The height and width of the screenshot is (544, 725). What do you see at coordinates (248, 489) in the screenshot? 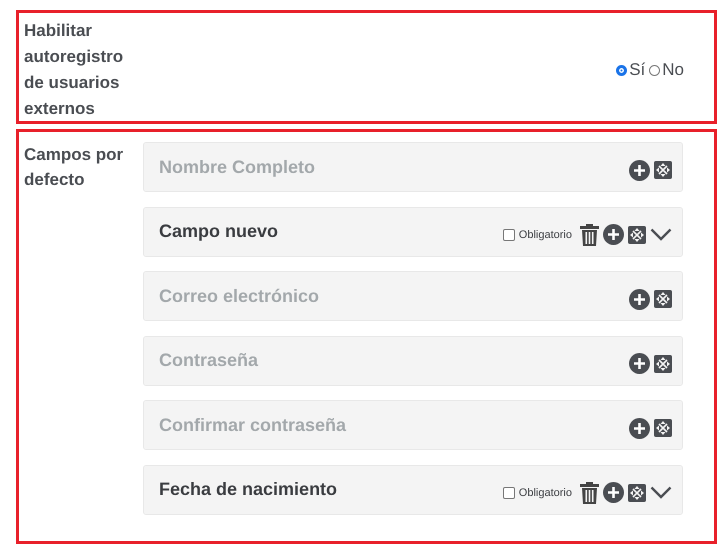
I see `field-name: Fecha de nacimiento` at bounding box center [248, 489].